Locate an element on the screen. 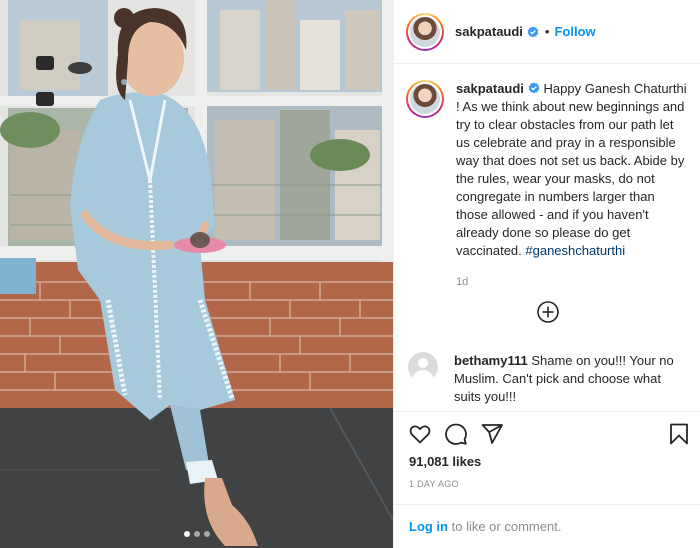 This screenshot has height=548, width=700. bookmark-icon is located at coordinates (679, 434).